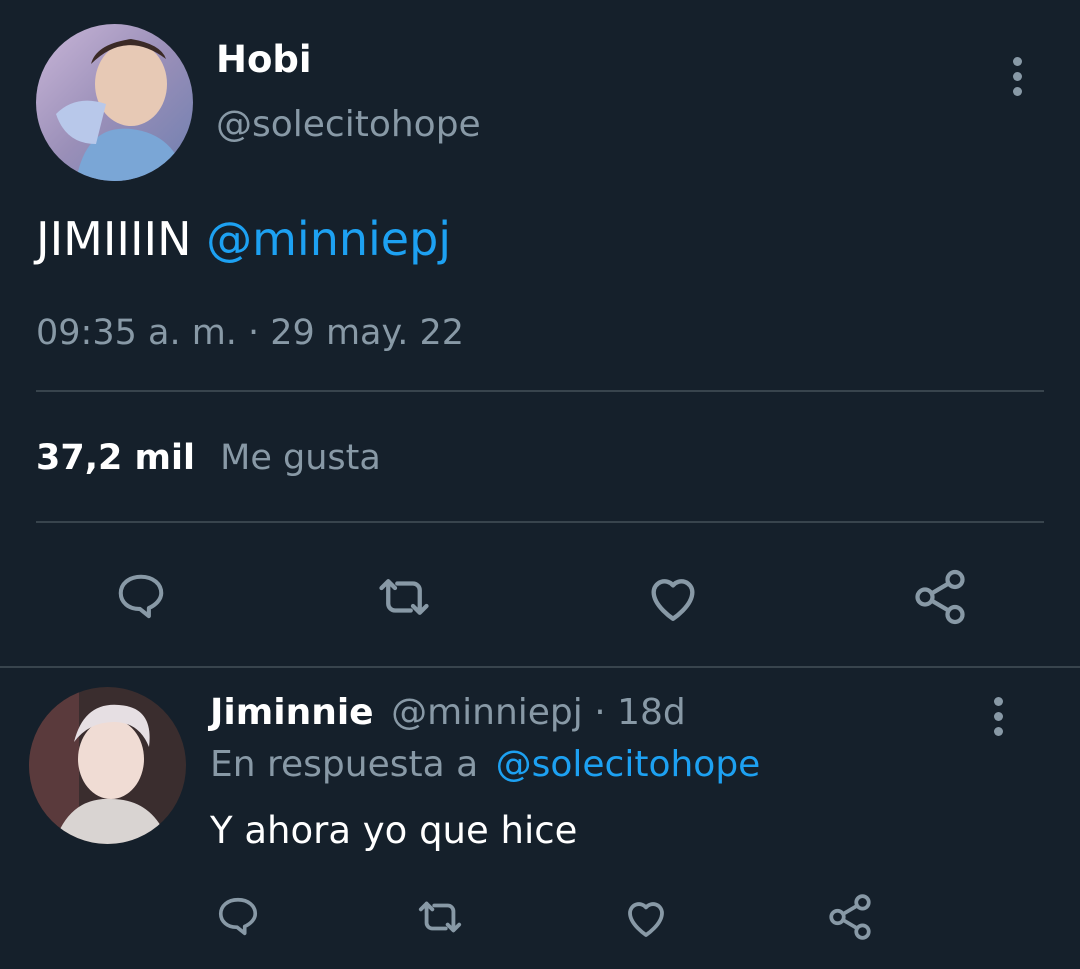 Image resolution: width=1080 pixels, height=969 pixels. Describe the element at coordinates (628, 764) in the screenshot. I see `replying-handle-link: @solecitohope` at that location.